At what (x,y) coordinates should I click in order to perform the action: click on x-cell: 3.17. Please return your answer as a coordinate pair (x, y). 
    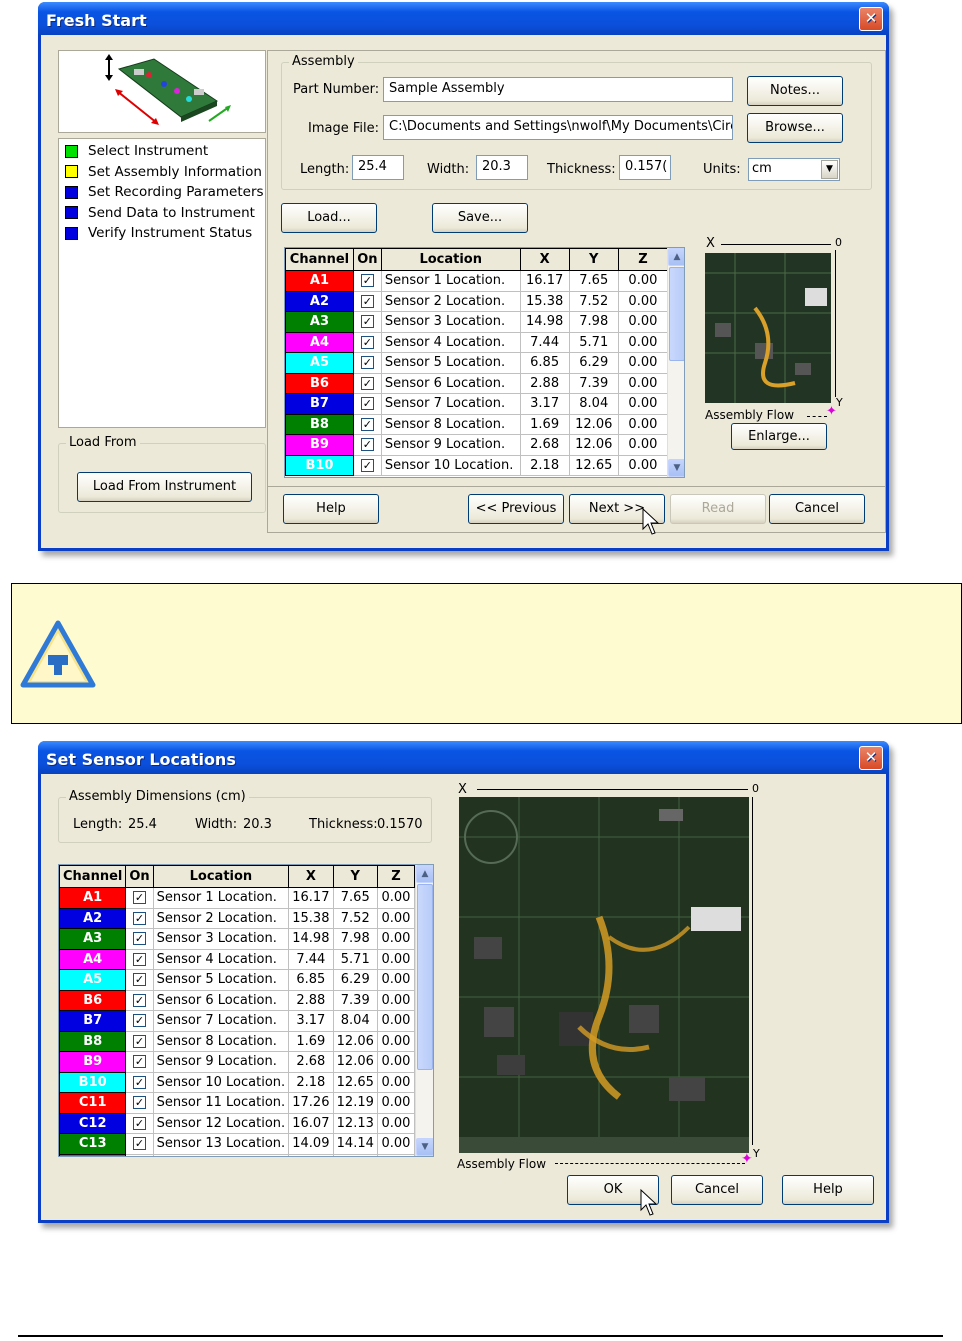
    Looking at the image, I should click on (544, 404).